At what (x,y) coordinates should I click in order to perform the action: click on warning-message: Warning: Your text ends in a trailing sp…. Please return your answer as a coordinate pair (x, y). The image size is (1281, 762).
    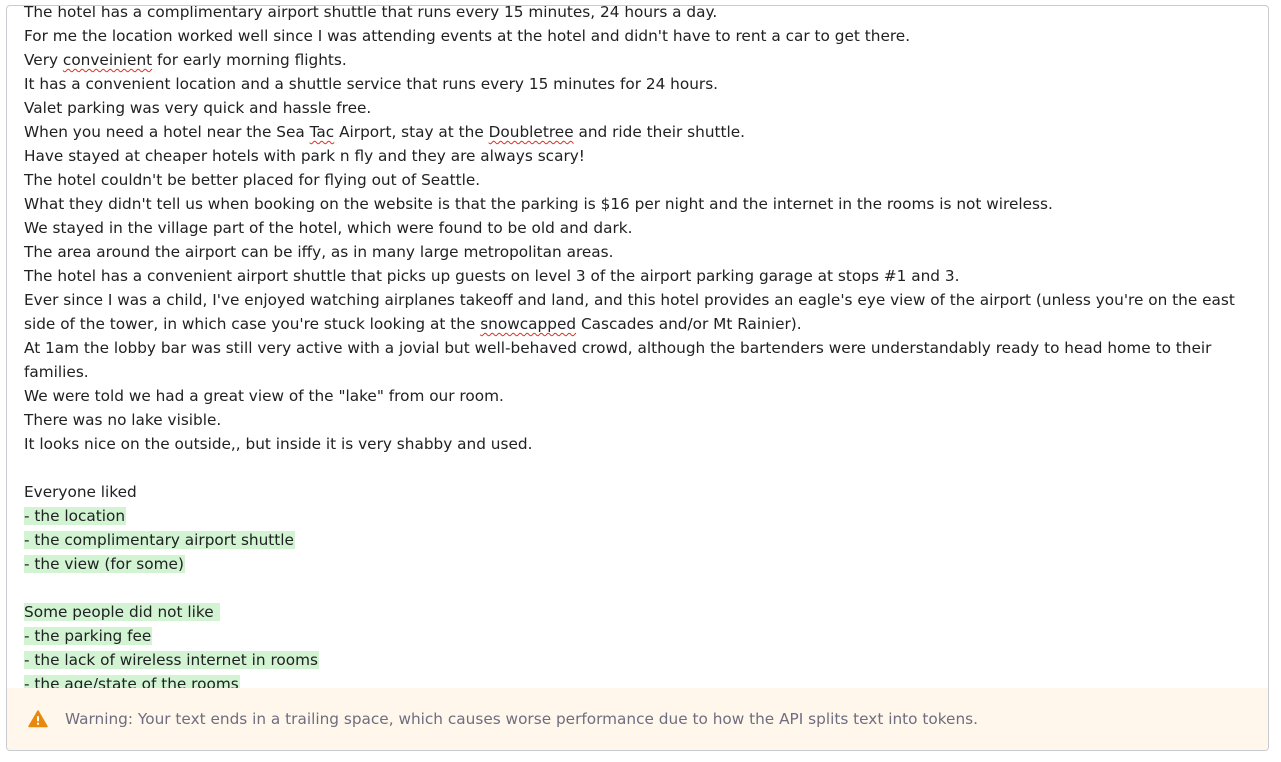
    Looking at the image, I should click on (521, 719).